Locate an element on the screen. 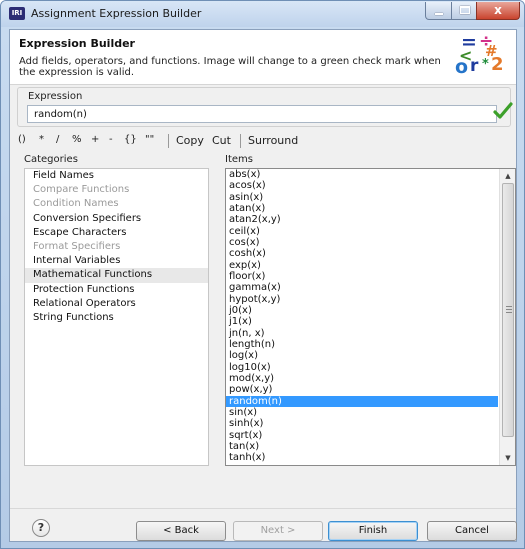 The height and width of the screenshot is (549, 525). logo-glyph: r is located at coordinates (474, 66).